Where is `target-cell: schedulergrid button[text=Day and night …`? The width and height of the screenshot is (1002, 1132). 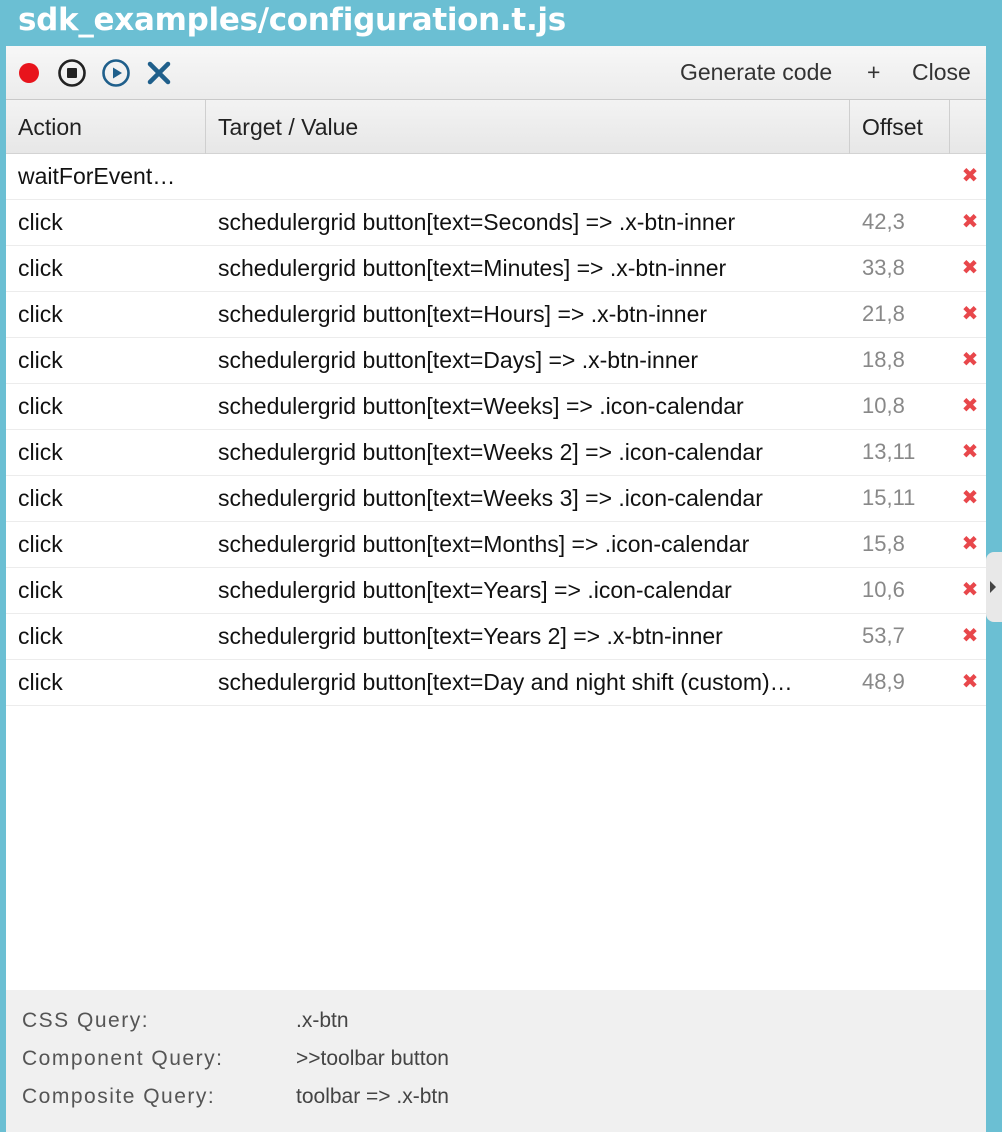
target-cell: schedulergrid button[text=Day and night … is located at coordinates (505, 682).